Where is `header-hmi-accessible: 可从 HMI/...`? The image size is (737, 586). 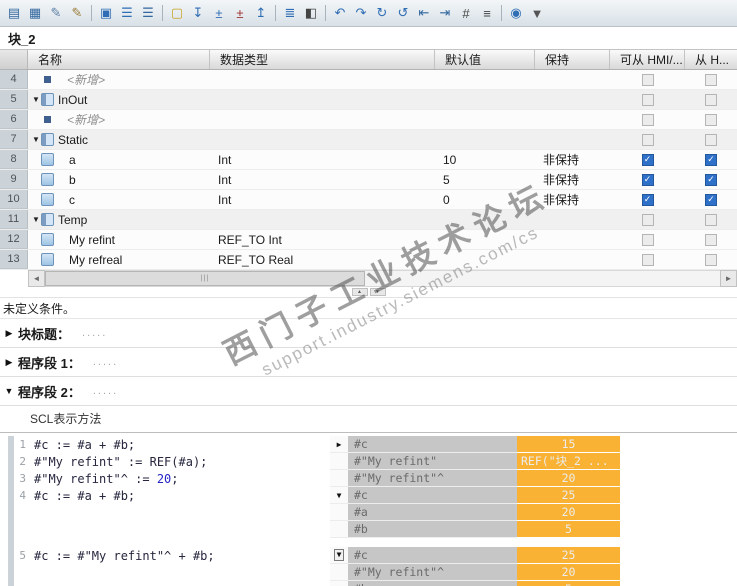 header-hmi-accessible: 可从 HMI/... is located at coordinates (647, 59).